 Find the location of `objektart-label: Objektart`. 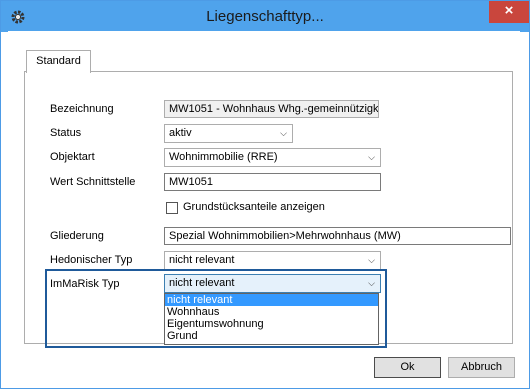

objektart-label: Objektart is located at coordinates (72, 157).